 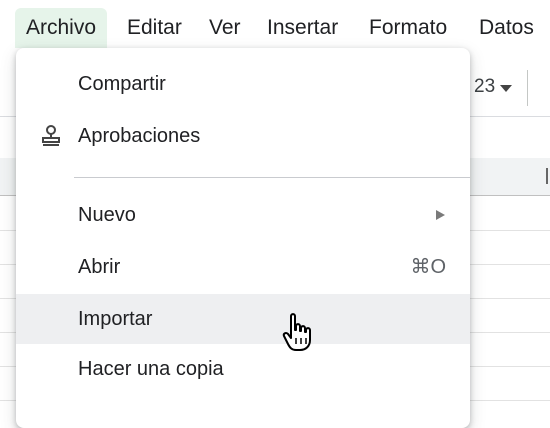 I want to click on zoom-level: 23, so click(x=484, y=87).